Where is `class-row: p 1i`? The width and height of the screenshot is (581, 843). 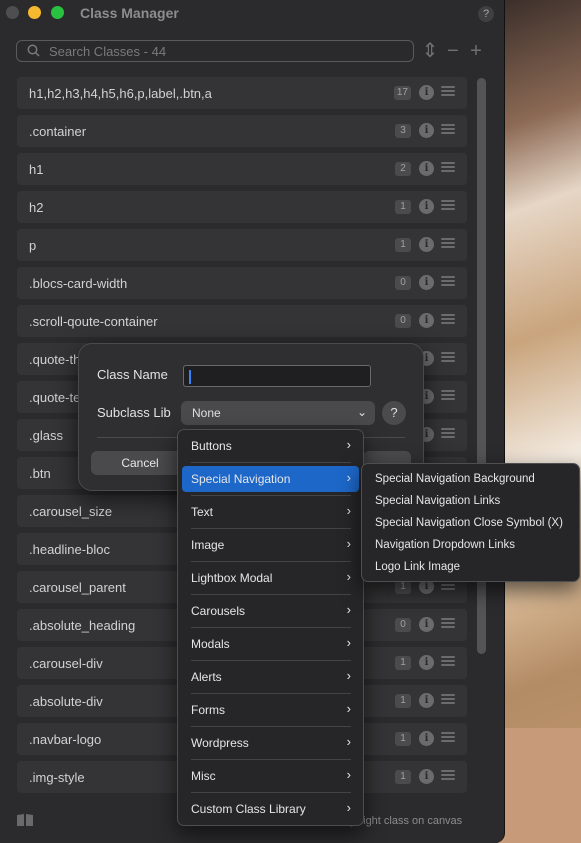
class-row: p 1i is located at coordinates (242, 245).